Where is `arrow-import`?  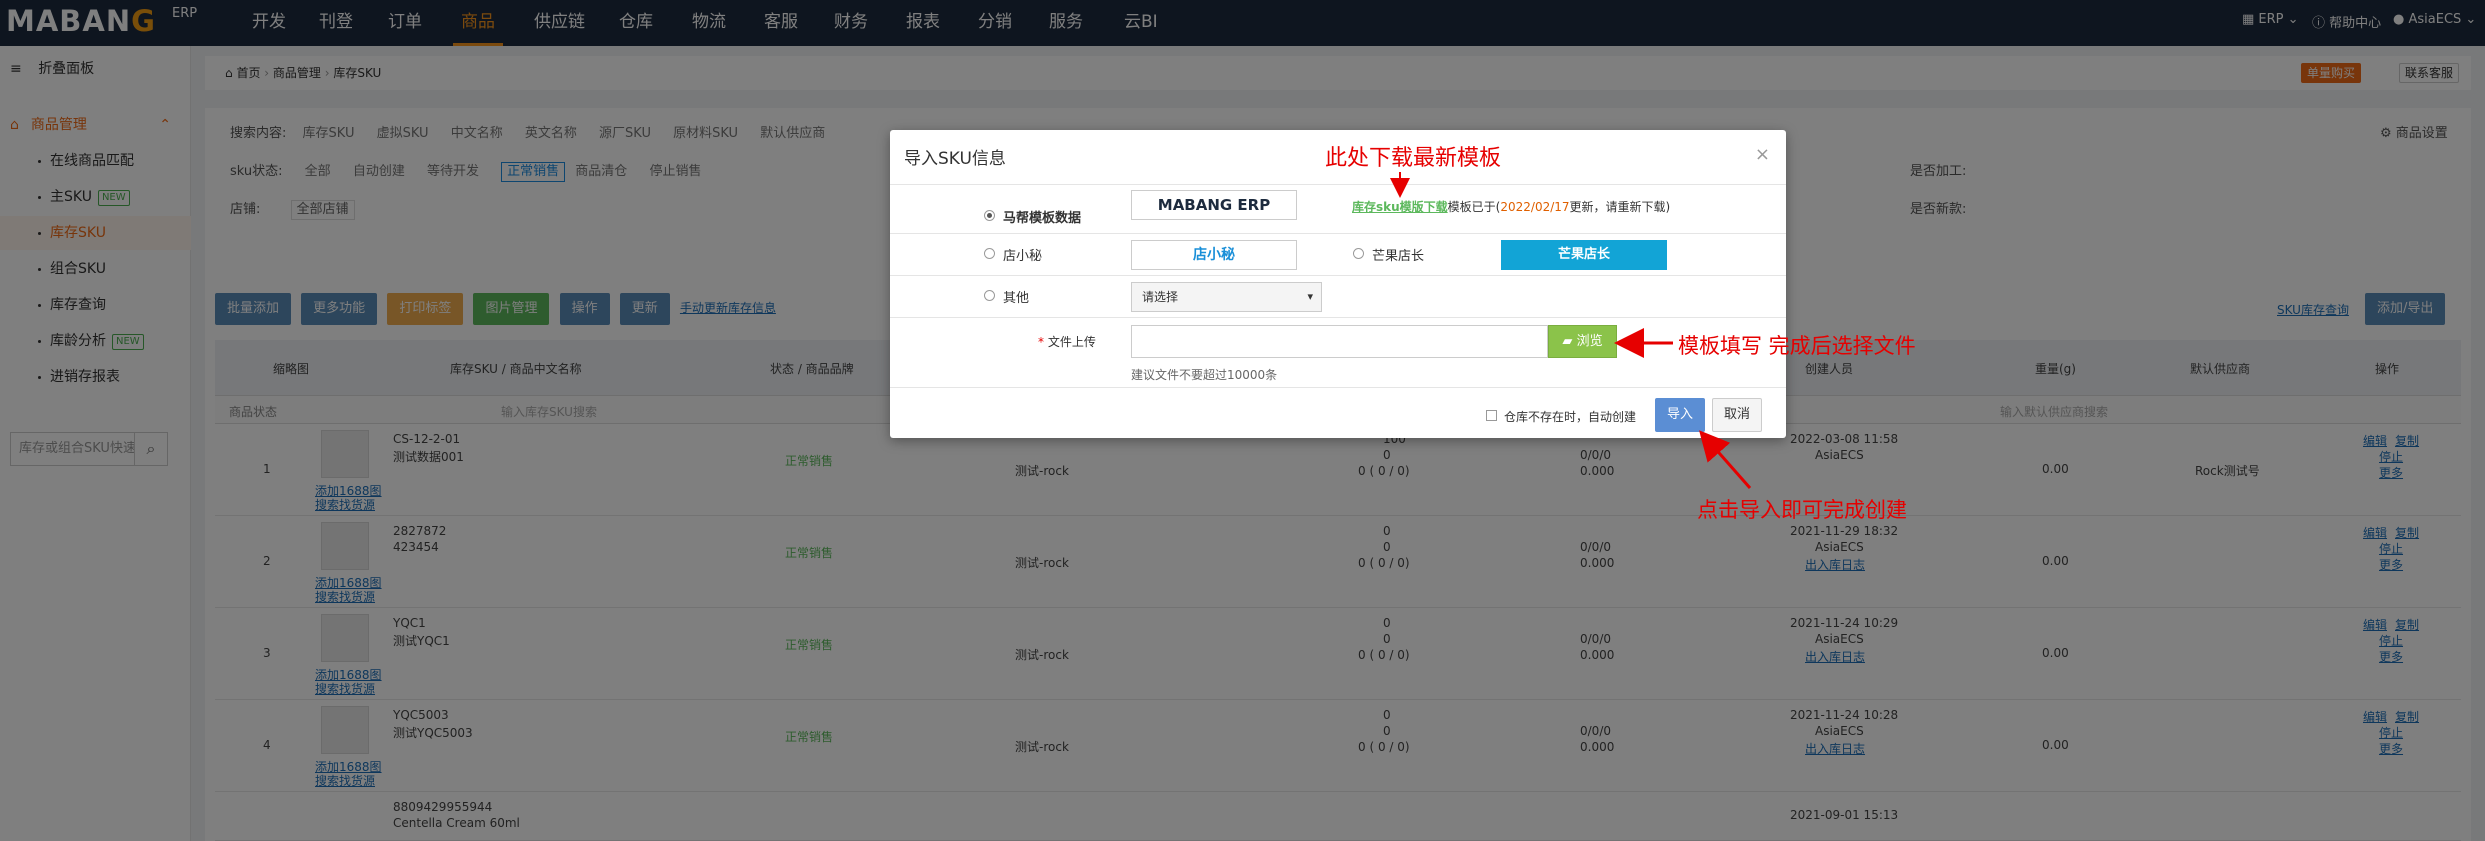
arrow-import is located at coordinates (1725, 459).